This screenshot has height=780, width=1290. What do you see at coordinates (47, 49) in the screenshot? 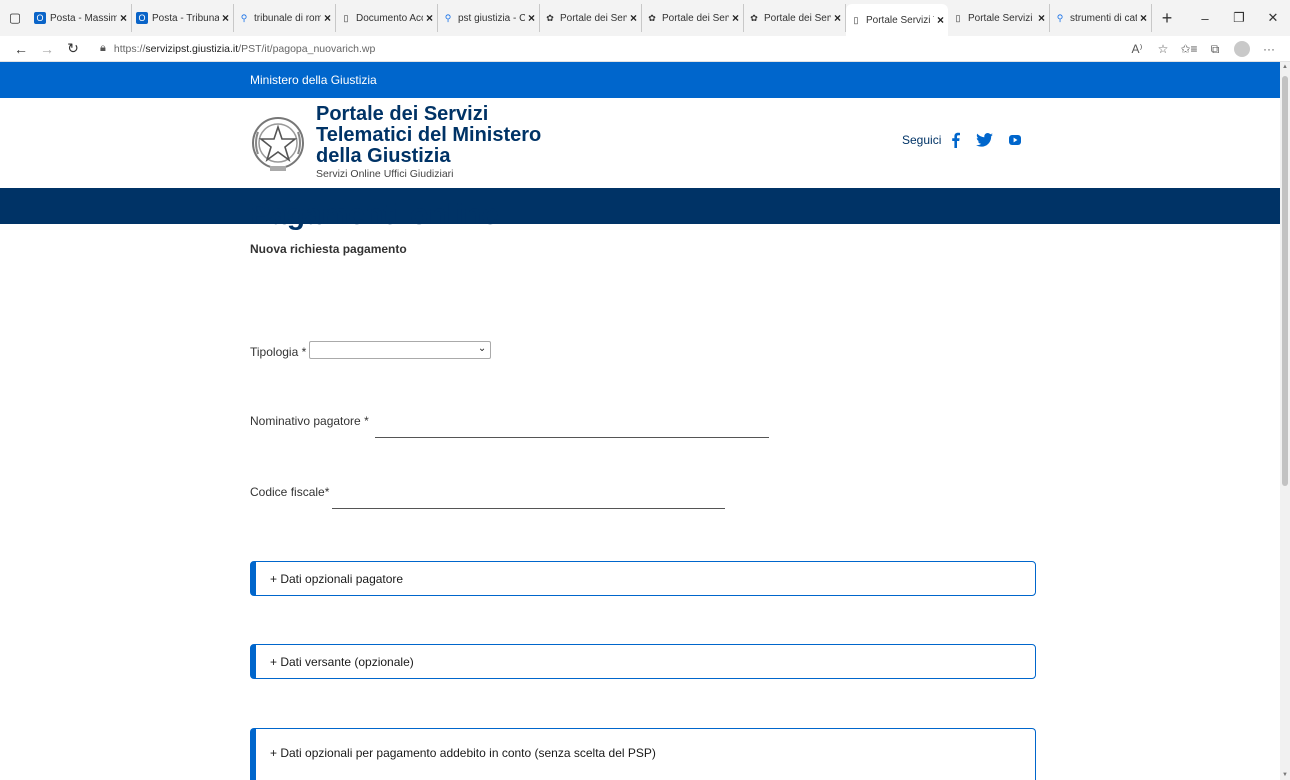
I see `forward-icon: →` at bounding box center [47, 49].